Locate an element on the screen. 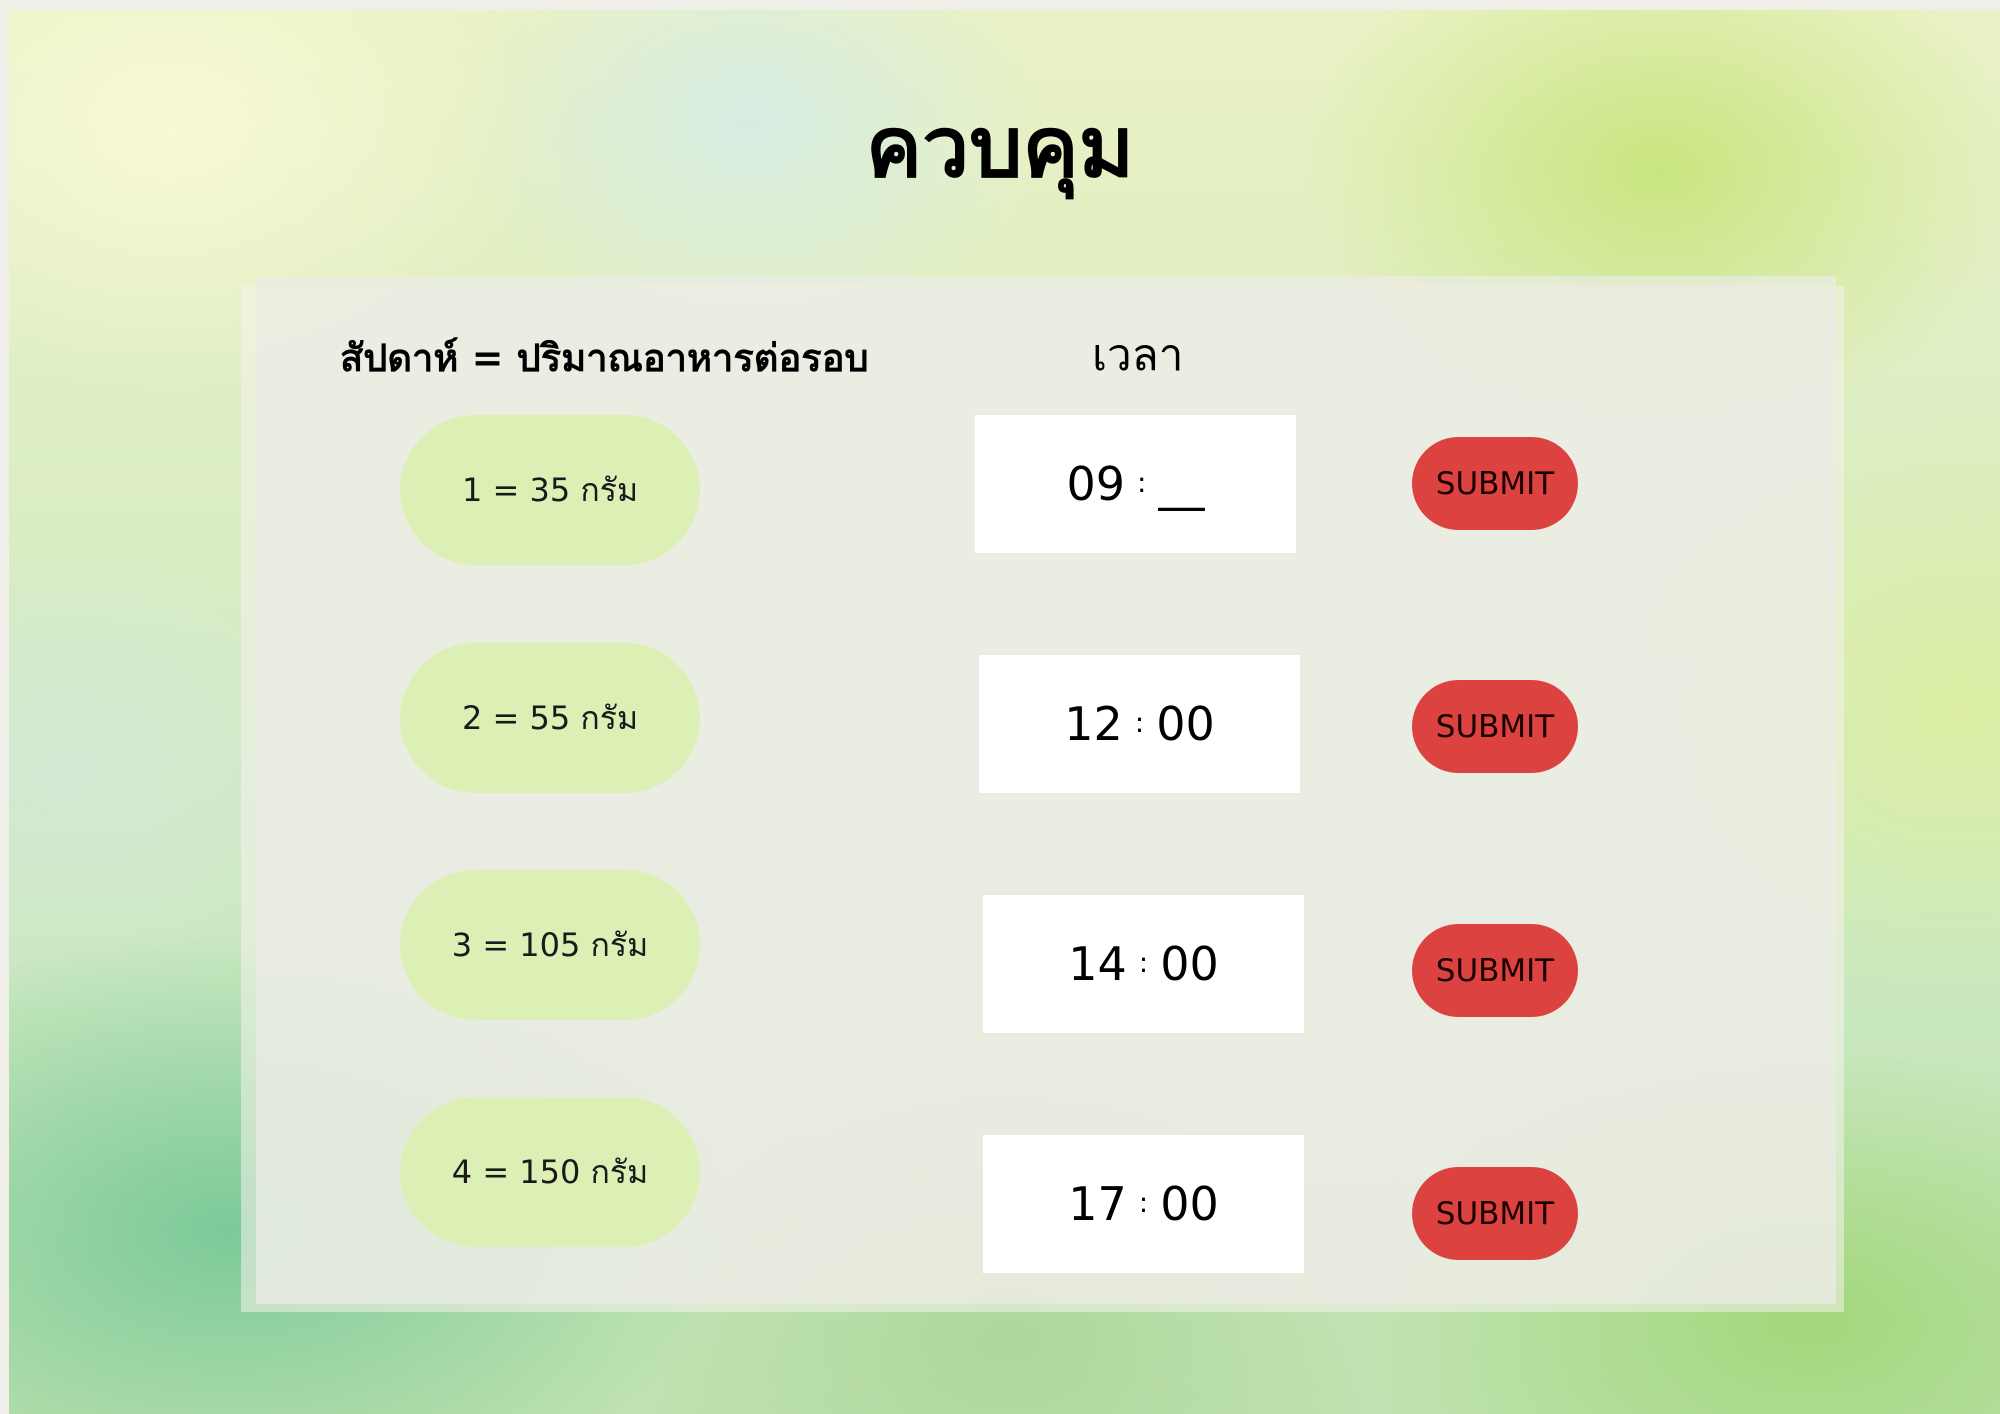 This screenshot has height=1414, width=2000. week-1-portion: 1 = 35 กรัม is located at coordinates (550, 490).